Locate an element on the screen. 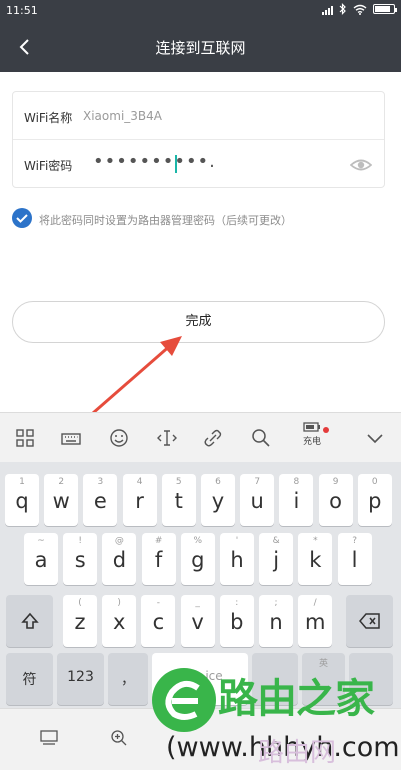 Image resolution: width=401 pixels, height=770 pixels. key-hint: 7 is located at coordinates (257, 482).